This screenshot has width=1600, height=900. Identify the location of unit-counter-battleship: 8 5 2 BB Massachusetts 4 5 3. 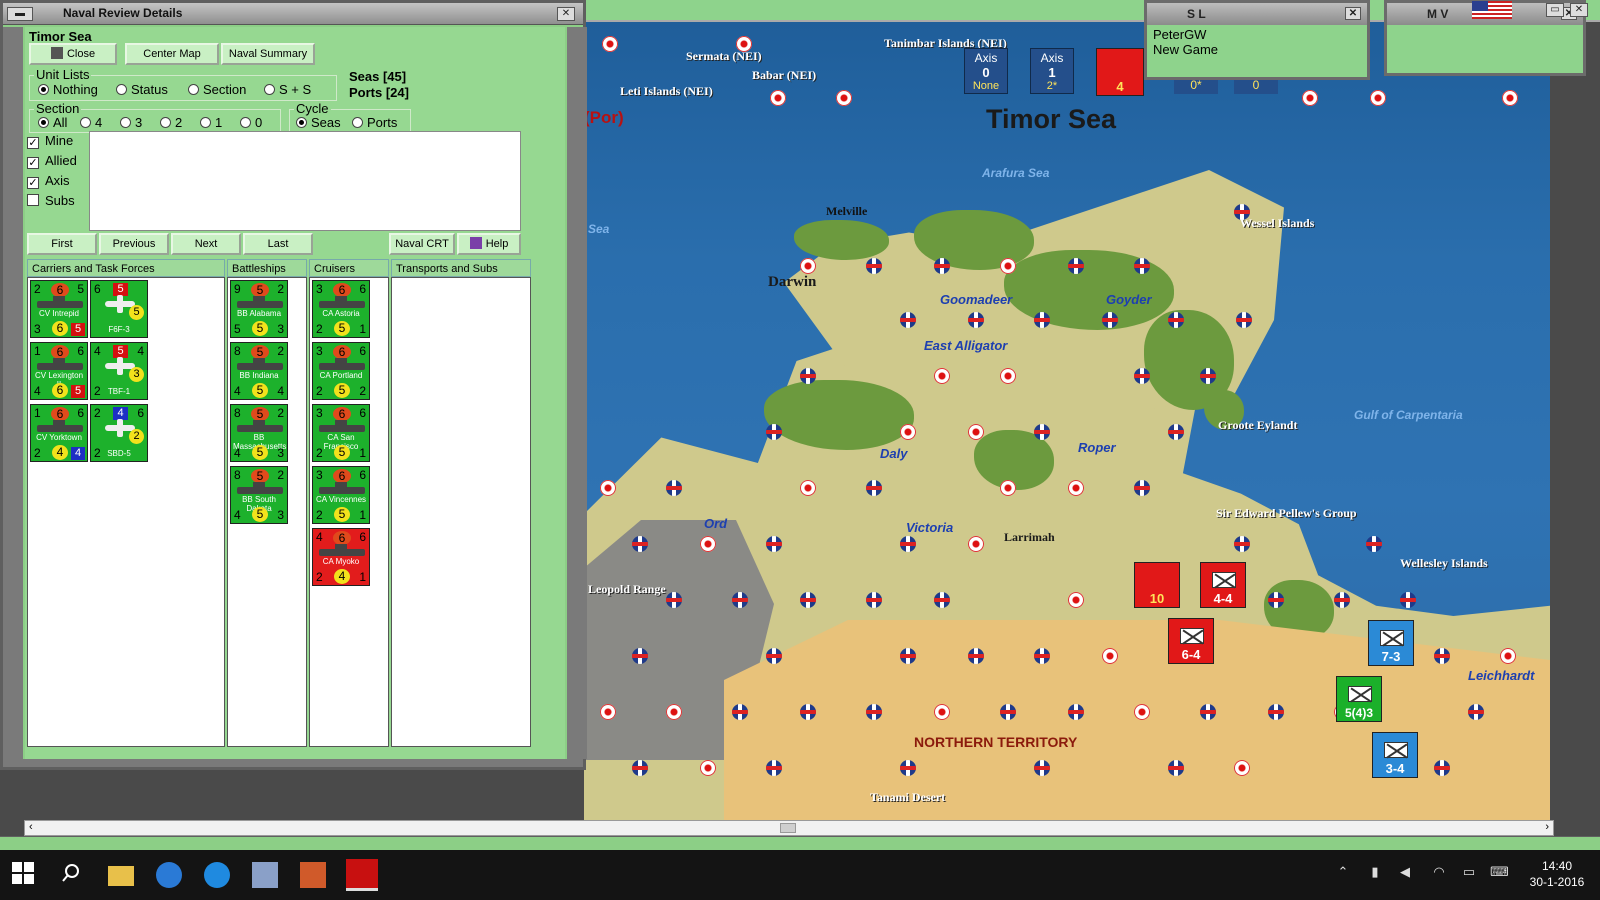
(259, 433).